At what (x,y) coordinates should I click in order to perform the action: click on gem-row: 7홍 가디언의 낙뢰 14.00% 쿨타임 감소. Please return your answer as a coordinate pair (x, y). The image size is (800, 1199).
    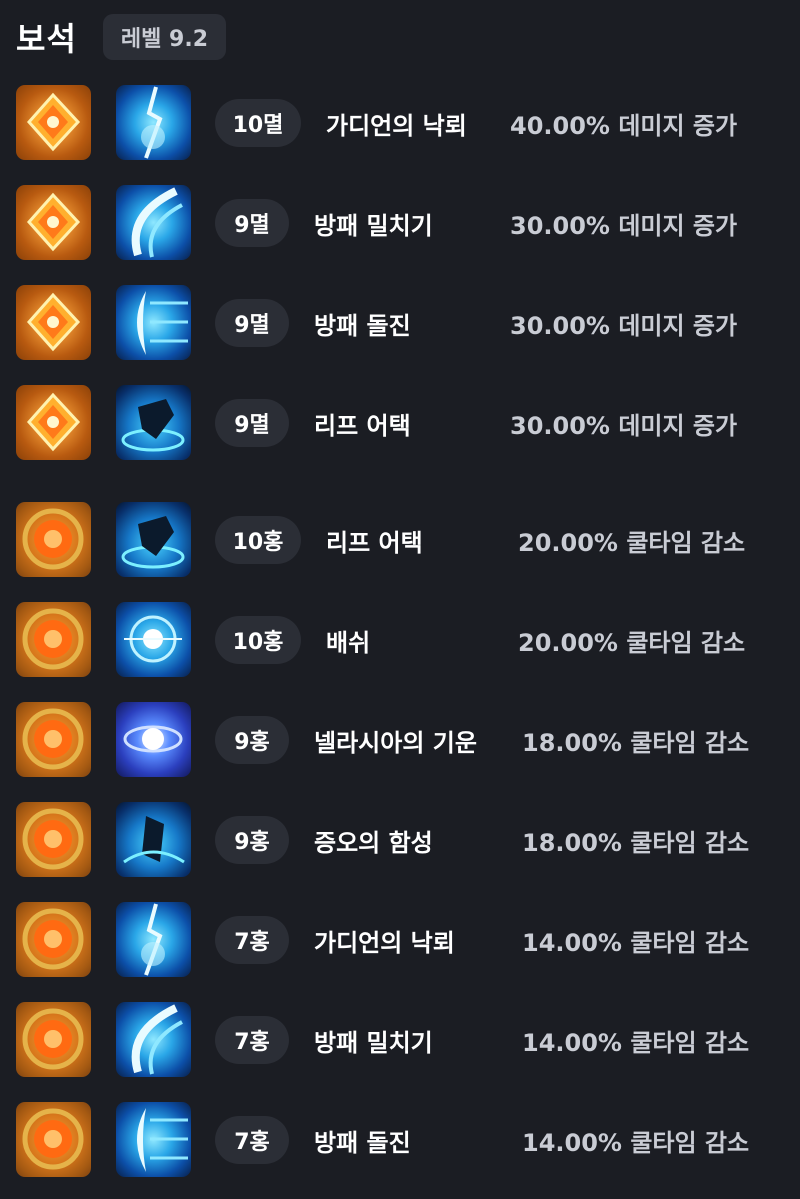
    Looking at the image, I should click on (400, 940).